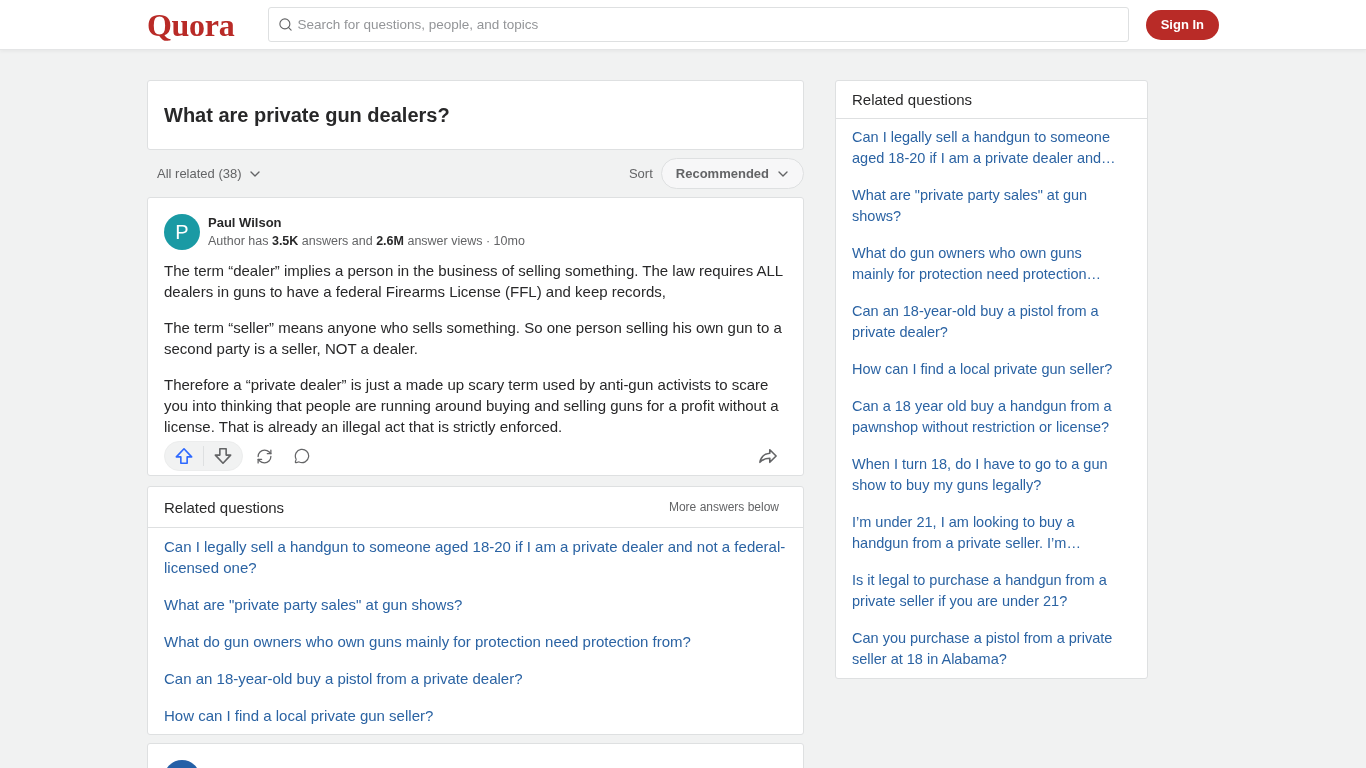  I want to click on answer-paragraph: Therefore a “private dealer” is just a made up scary term used by anti-gun activists to scare you into thinking that people are running around buying and selling guns for a profit without a license. That is already an illegal act that is strictly enforced., so click(472, 406).